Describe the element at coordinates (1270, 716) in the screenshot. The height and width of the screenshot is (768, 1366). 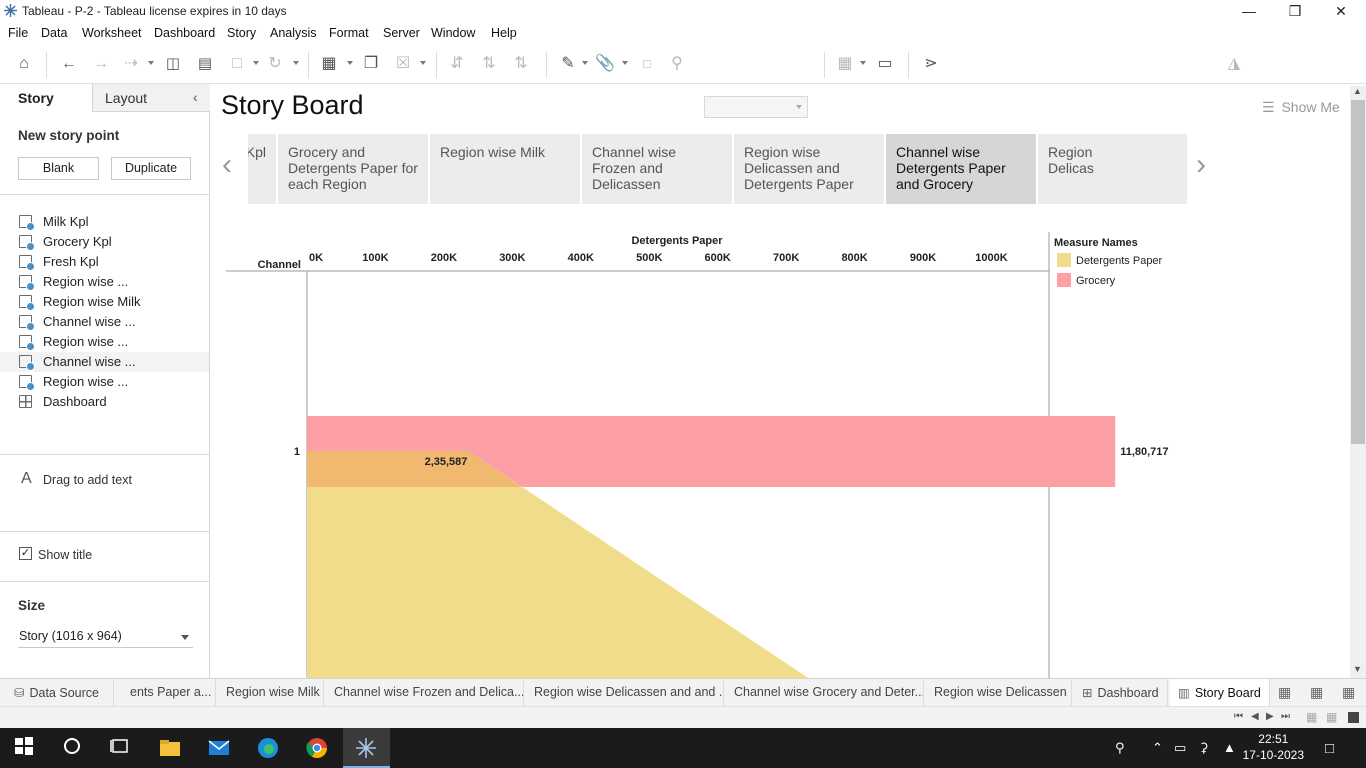
I see `next-sheet-icon: ▶` at that location.